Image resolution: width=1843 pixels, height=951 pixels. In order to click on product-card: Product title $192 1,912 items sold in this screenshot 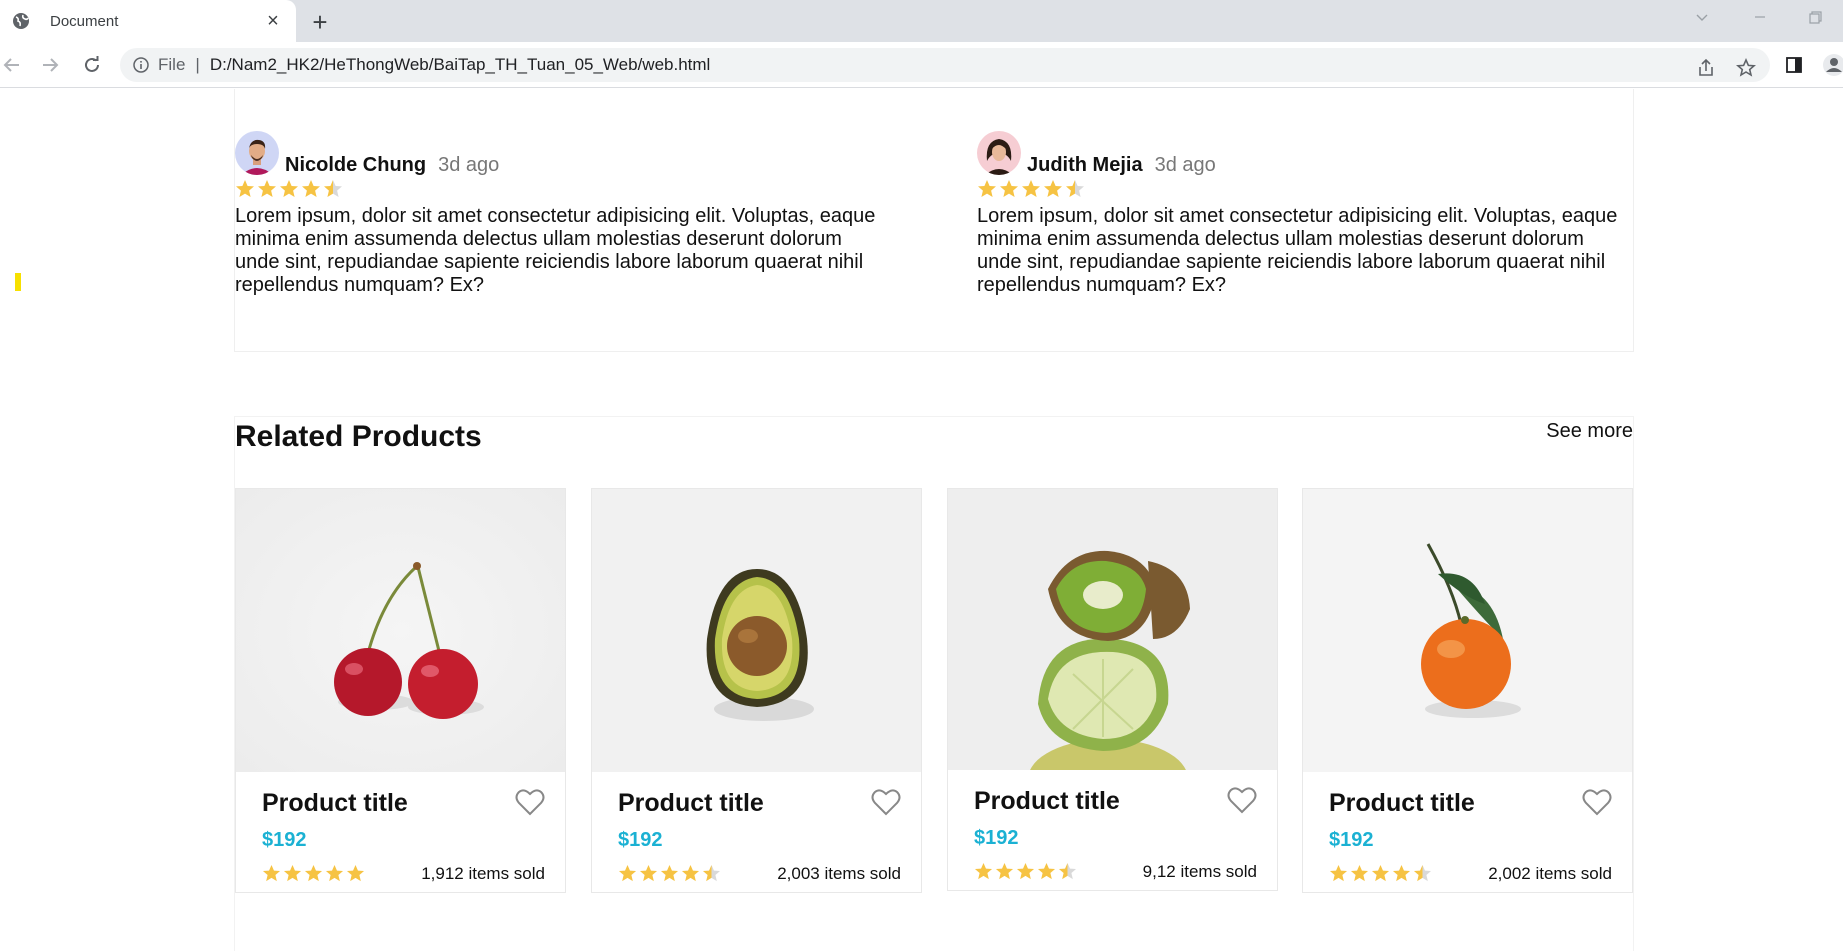, I will do `click(400, 690)`.